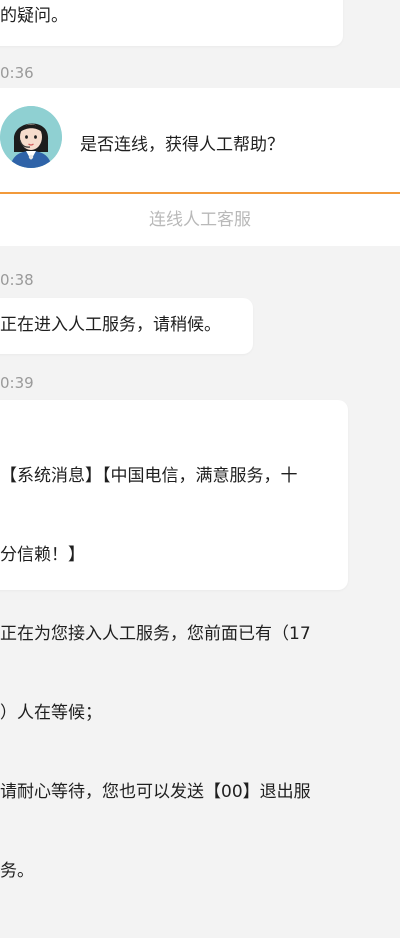 Image resolution: width=400 pixels, height=938 pixels. Describe the element at coordinates (182, 145) in the screenshot. I see `connect-question: 是否连线，获得人工帮助？` at that location.